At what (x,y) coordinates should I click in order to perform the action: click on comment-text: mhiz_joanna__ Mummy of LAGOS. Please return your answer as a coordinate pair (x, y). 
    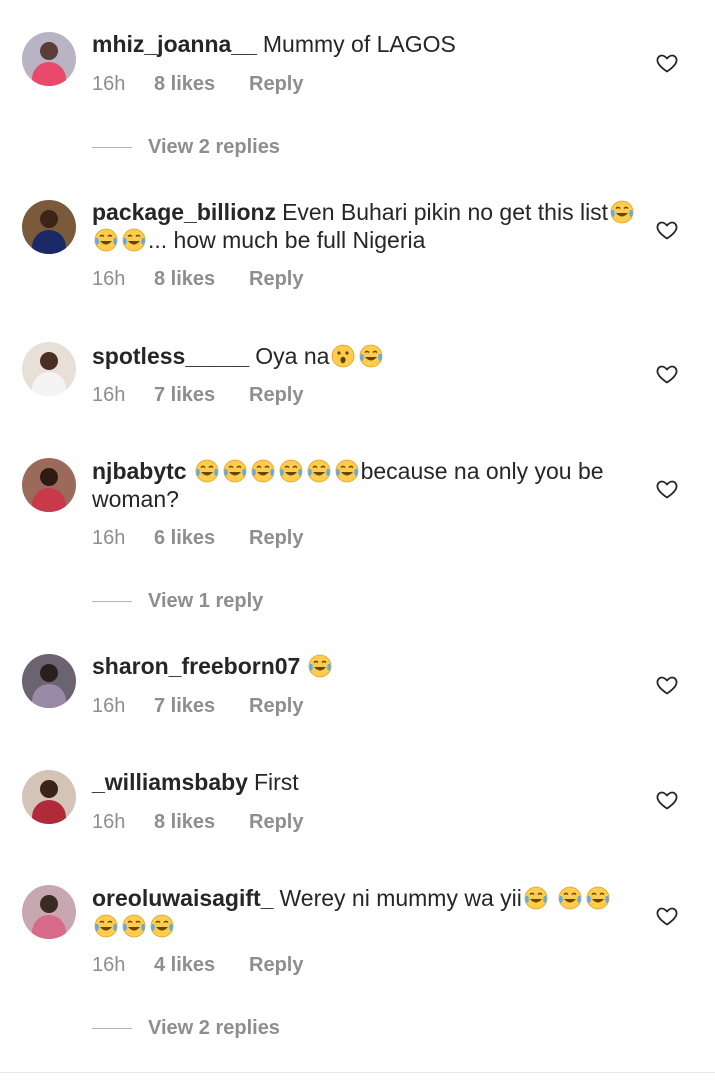
    Looking at the image, I should click on (364, 44).